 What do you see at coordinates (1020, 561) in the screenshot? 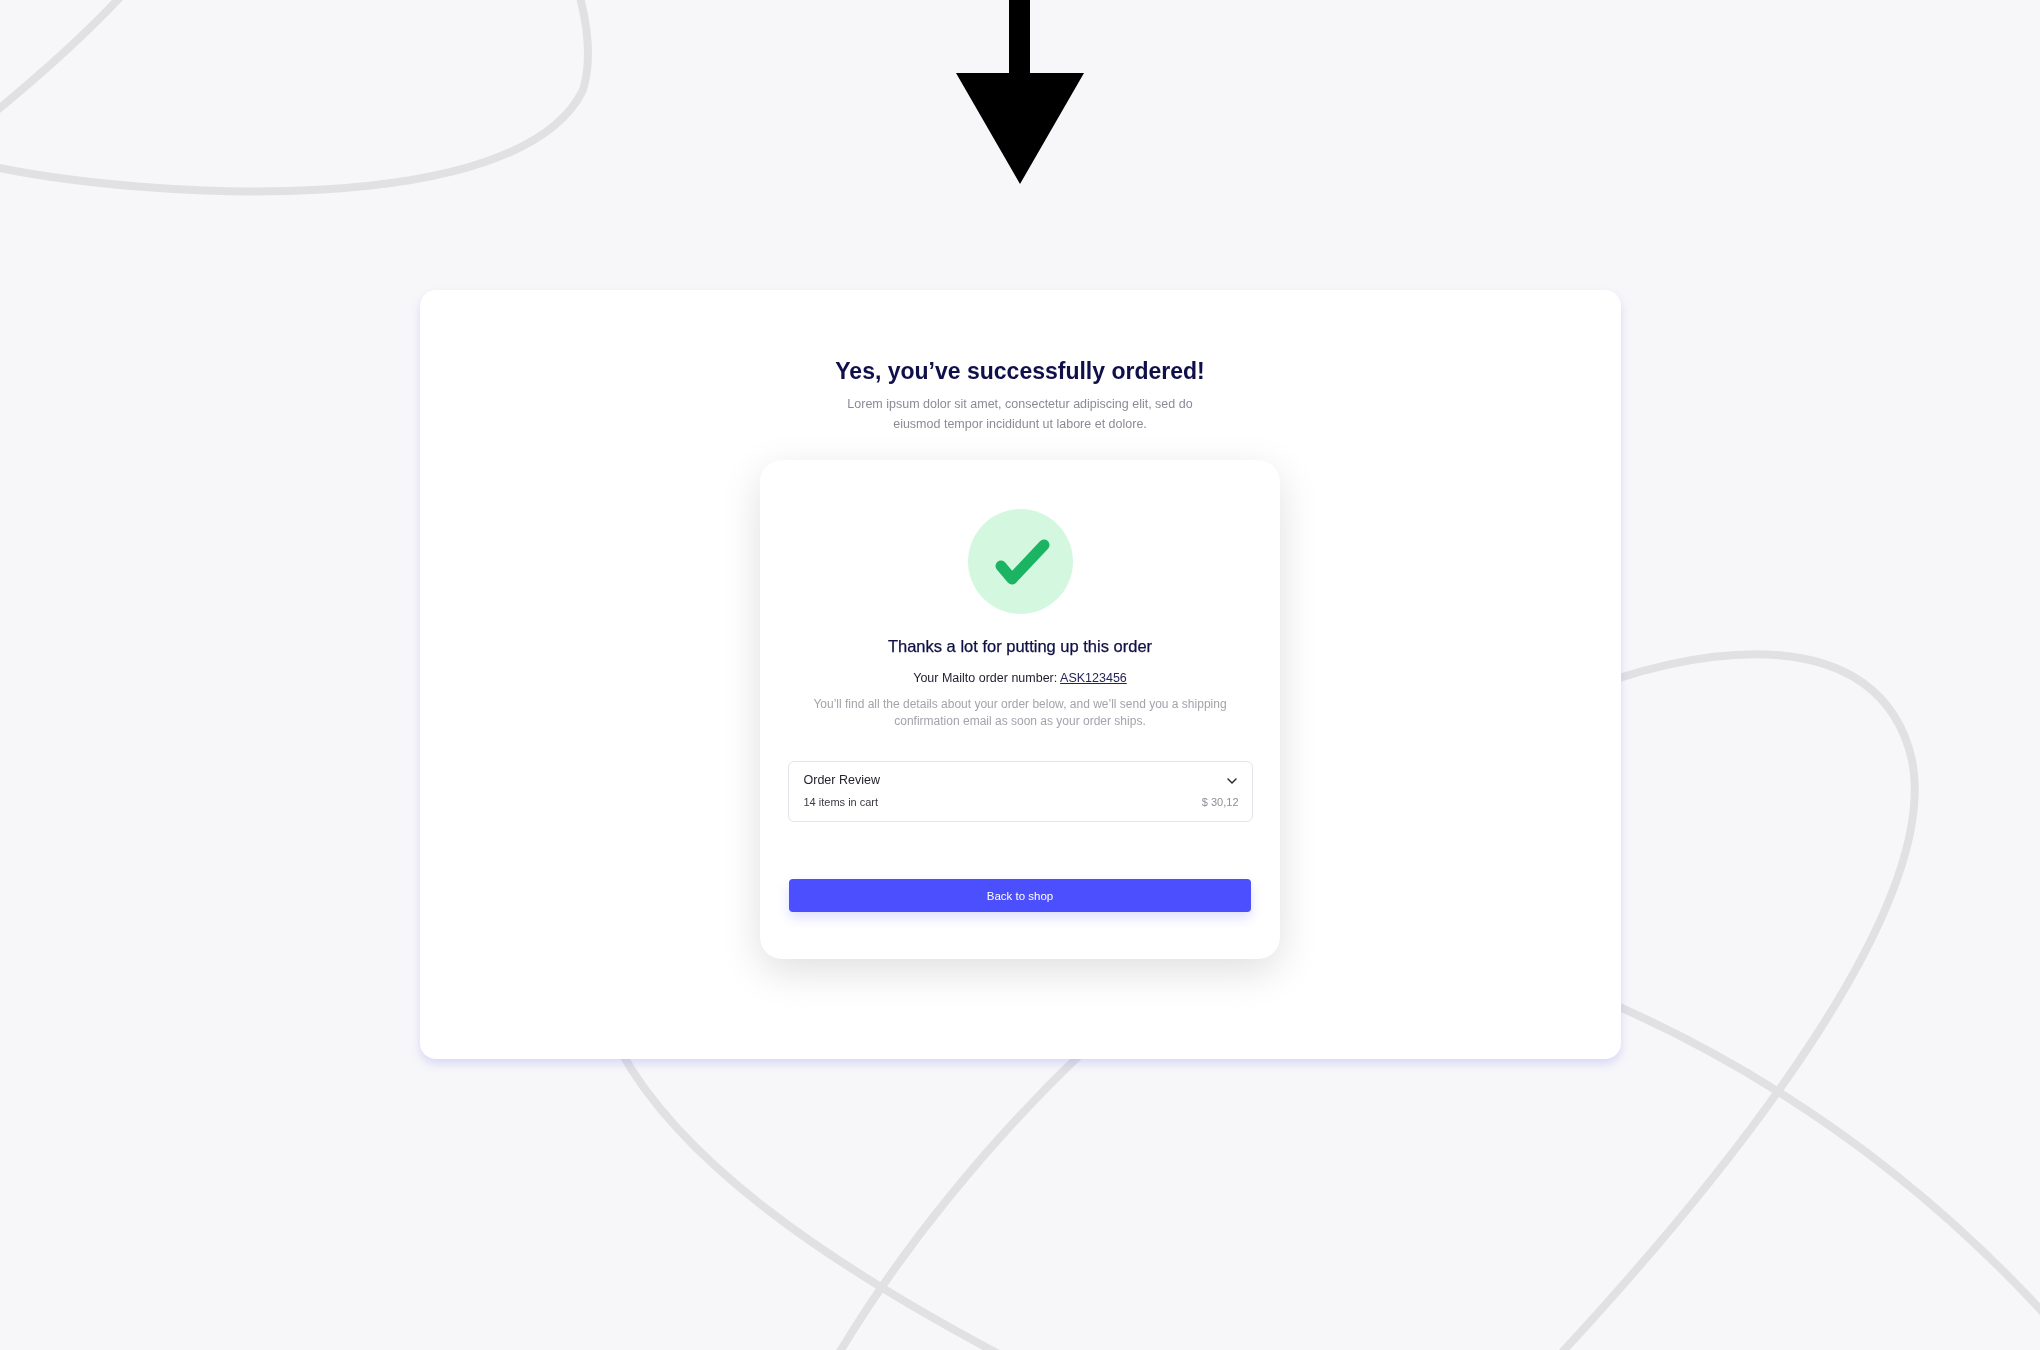
I see `check-circle-icon` at bounding box center [1020, 561].